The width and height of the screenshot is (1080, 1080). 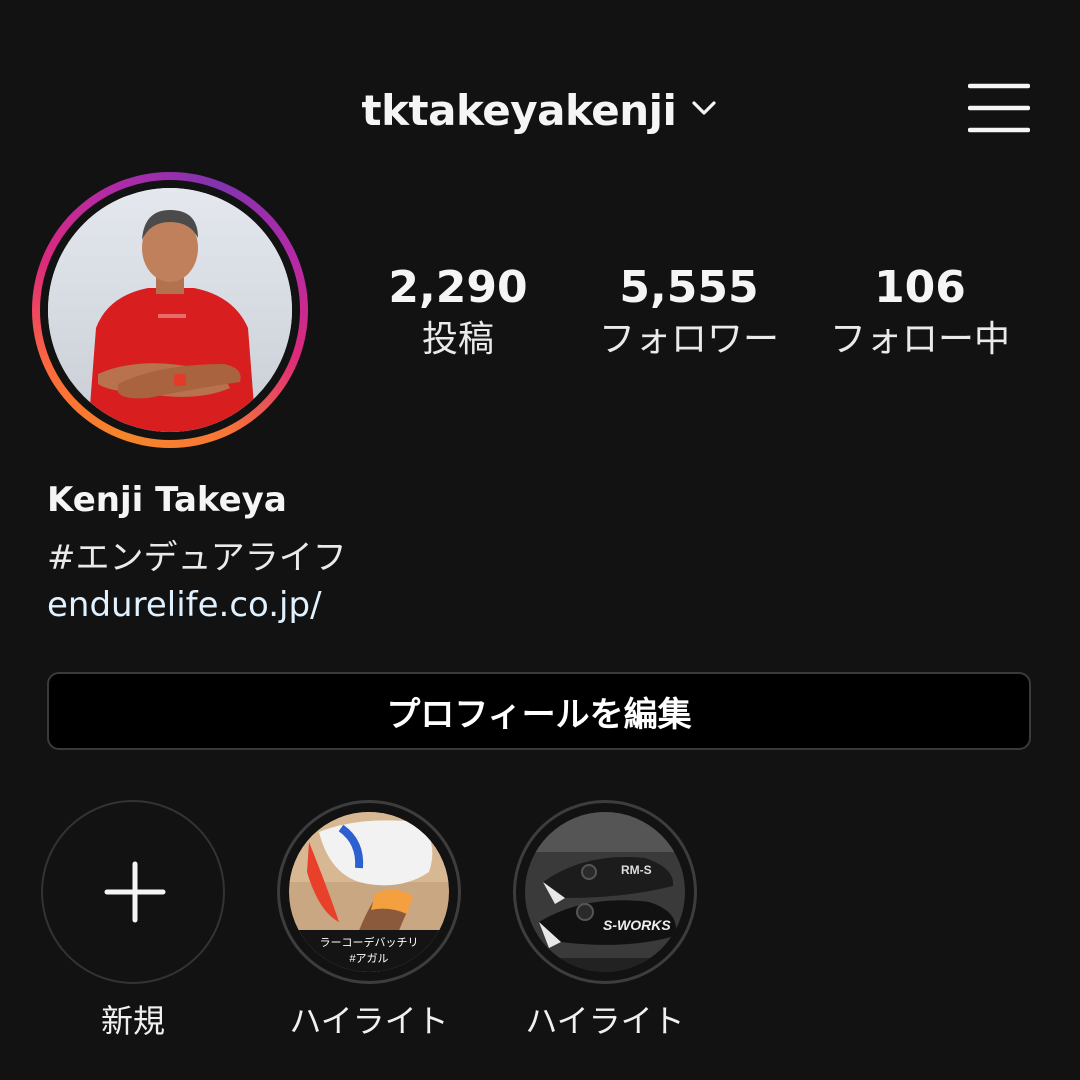 I want to click on highlight-item: ラーコーデバッチリ #アガル ハイライト, so click(x=369, y=921).